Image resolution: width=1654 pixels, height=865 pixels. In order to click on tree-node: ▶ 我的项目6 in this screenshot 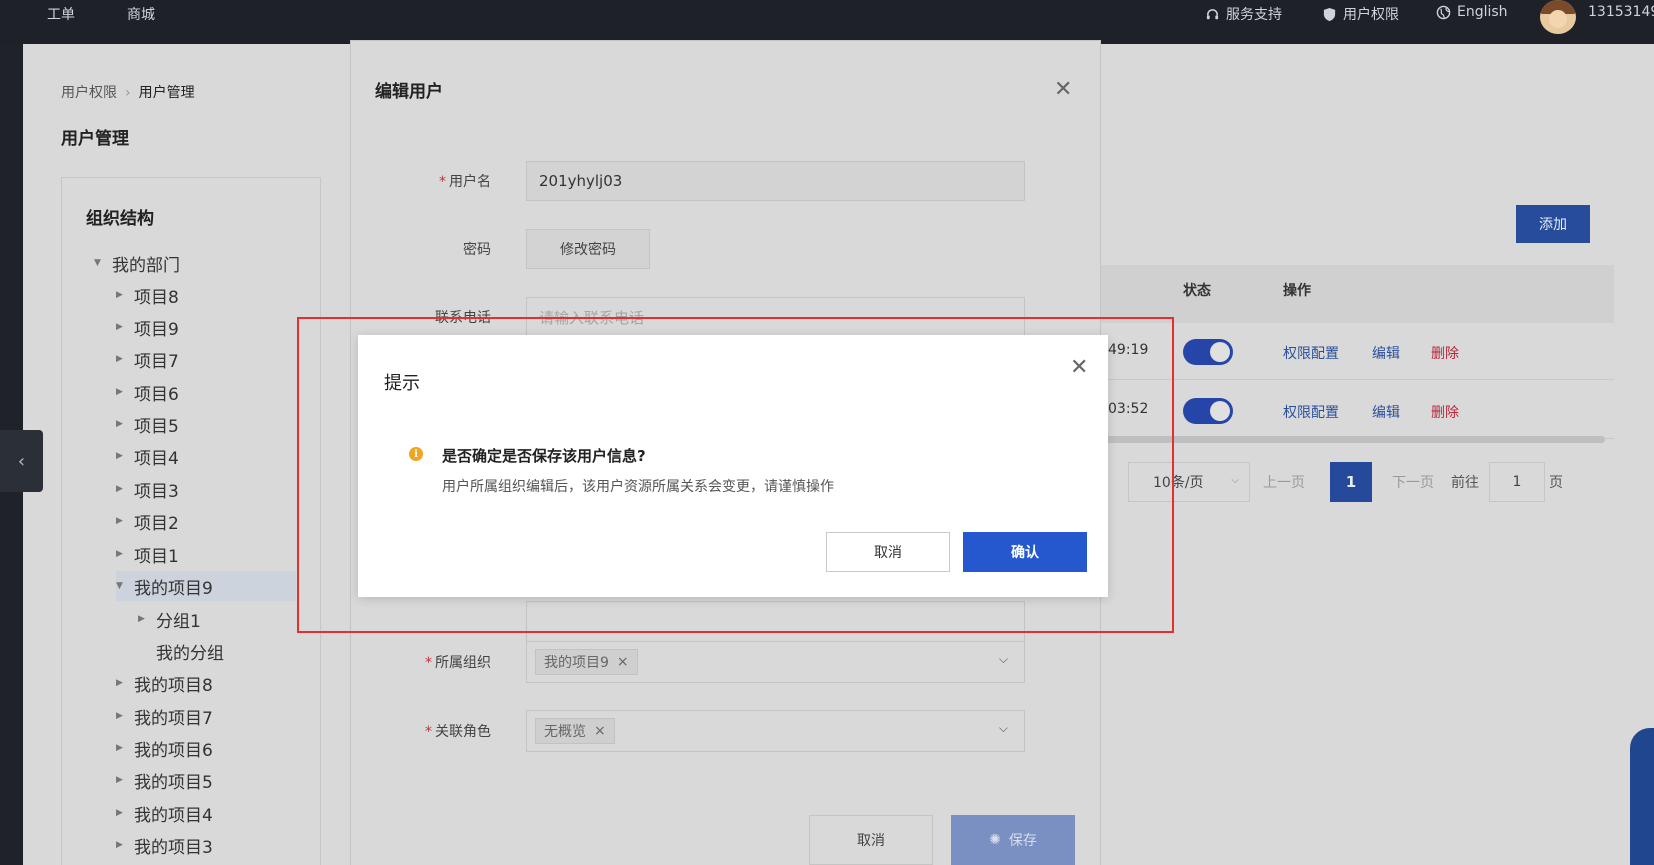, I will do `click(164, 748)`.